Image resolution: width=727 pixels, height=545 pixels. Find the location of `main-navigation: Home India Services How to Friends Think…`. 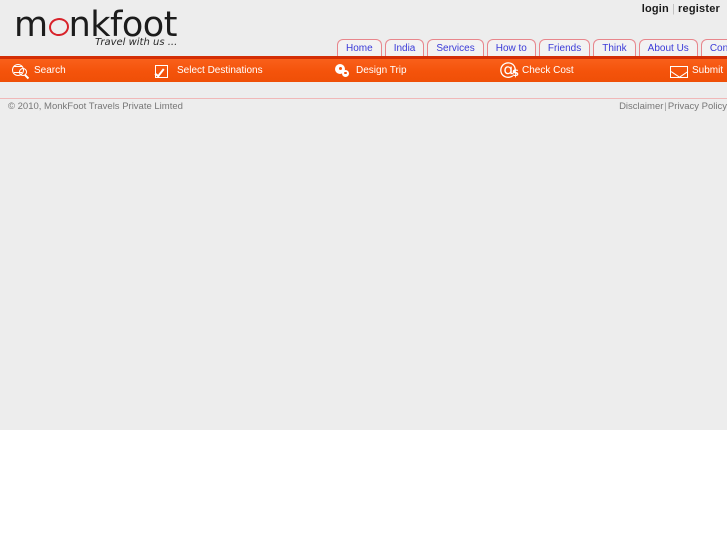

main-navigation: Home India Services How to Friends Think… is located at coordinates (532, 46).